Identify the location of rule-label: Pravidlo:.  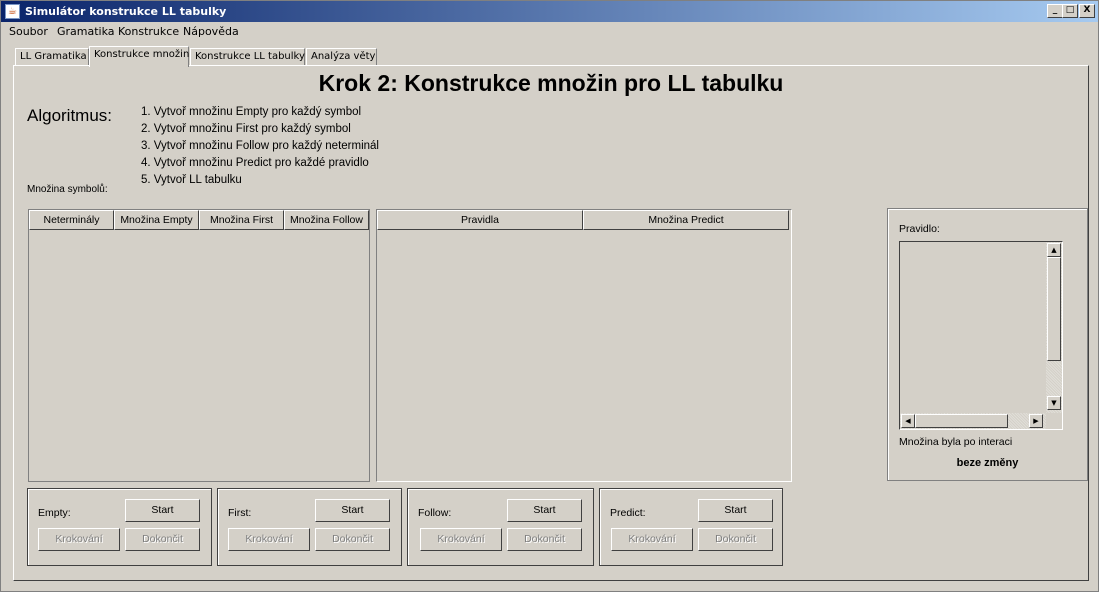
(919, 229).